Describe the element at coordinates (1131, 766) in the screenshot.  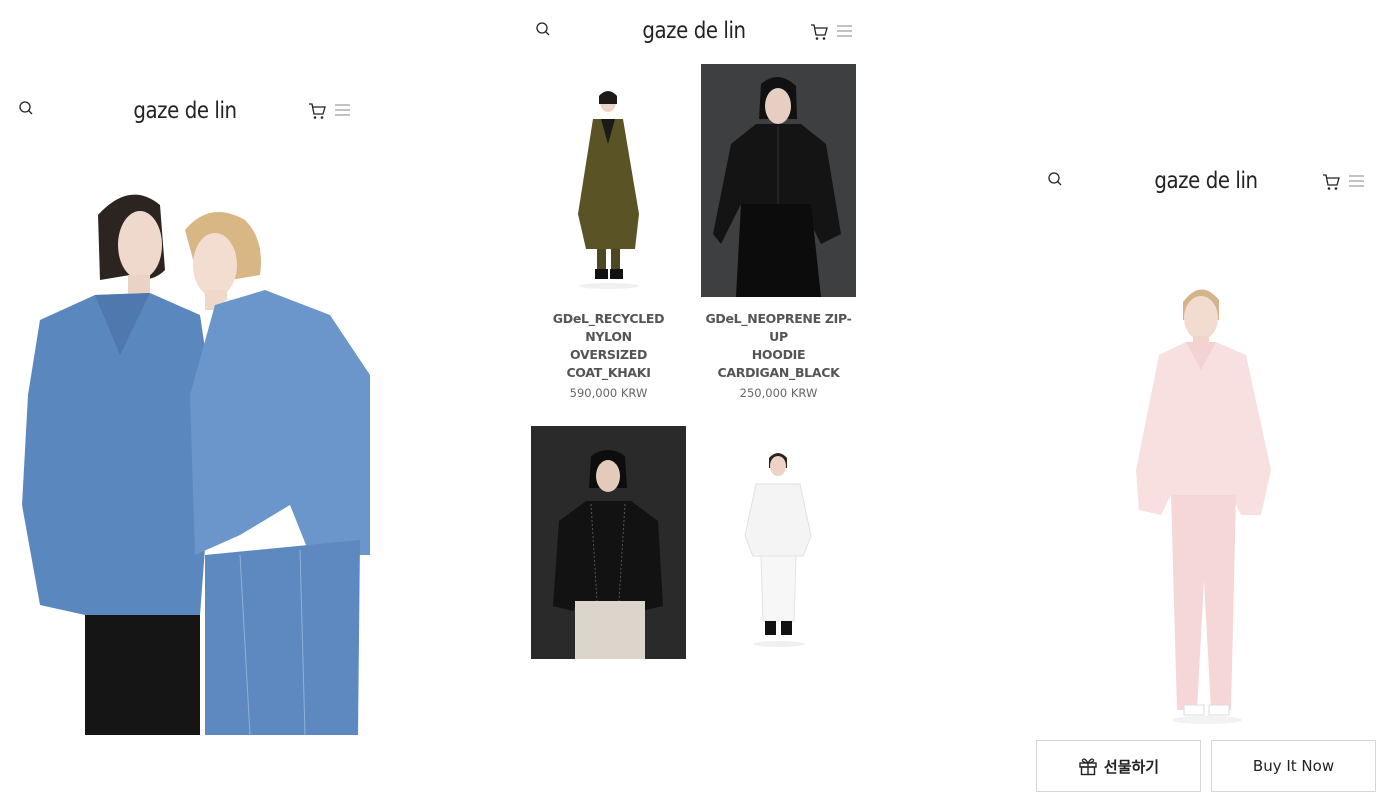
I see `gift-button-label: 선물하기` at that location.